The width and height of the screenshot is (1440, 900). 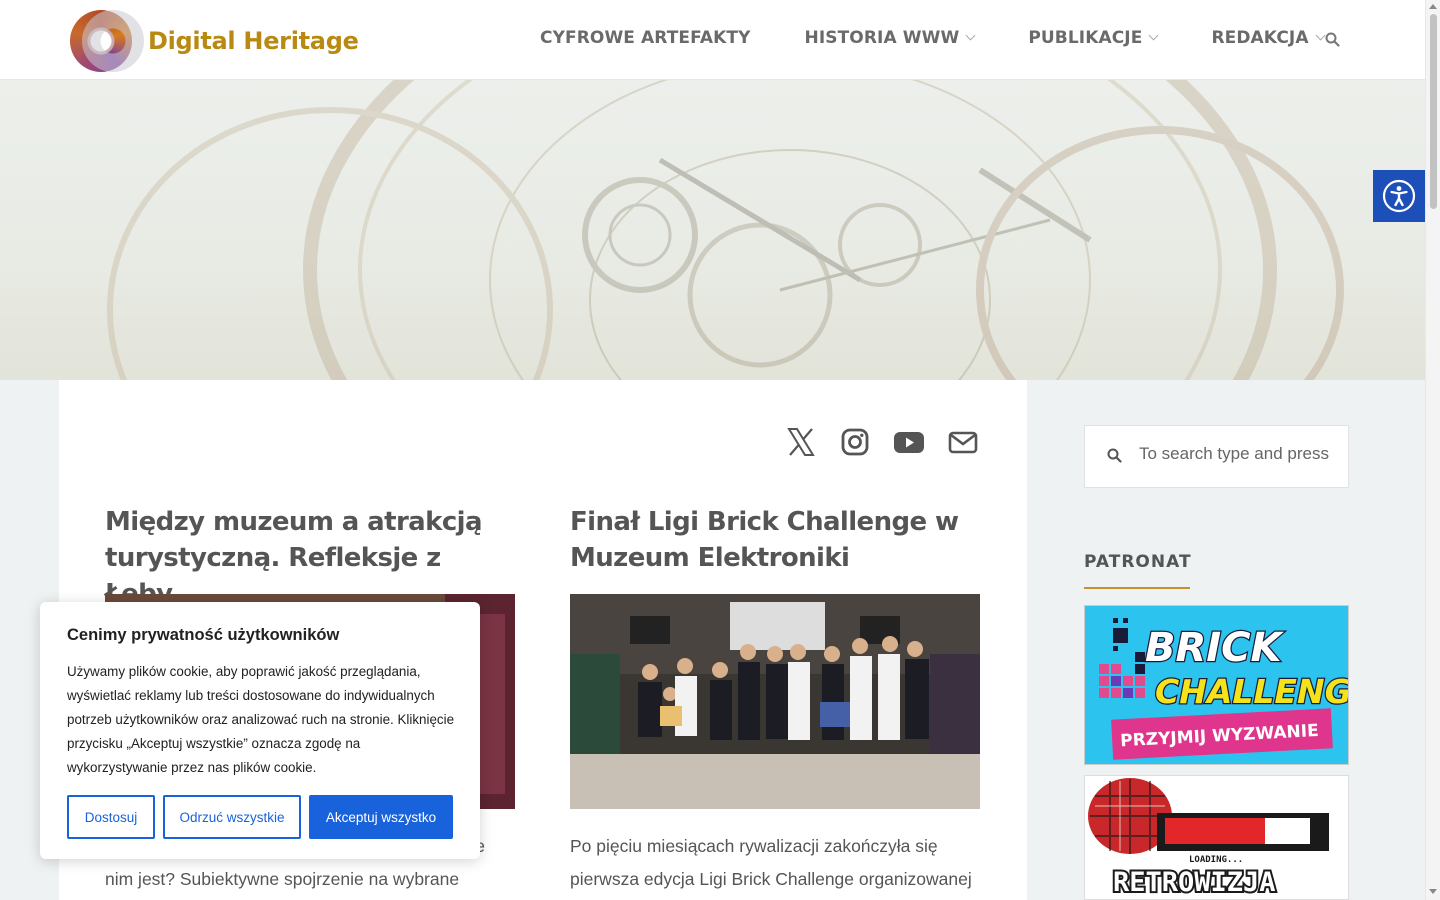 I want to click on post-thumbnail, so click(x=775, y=701).